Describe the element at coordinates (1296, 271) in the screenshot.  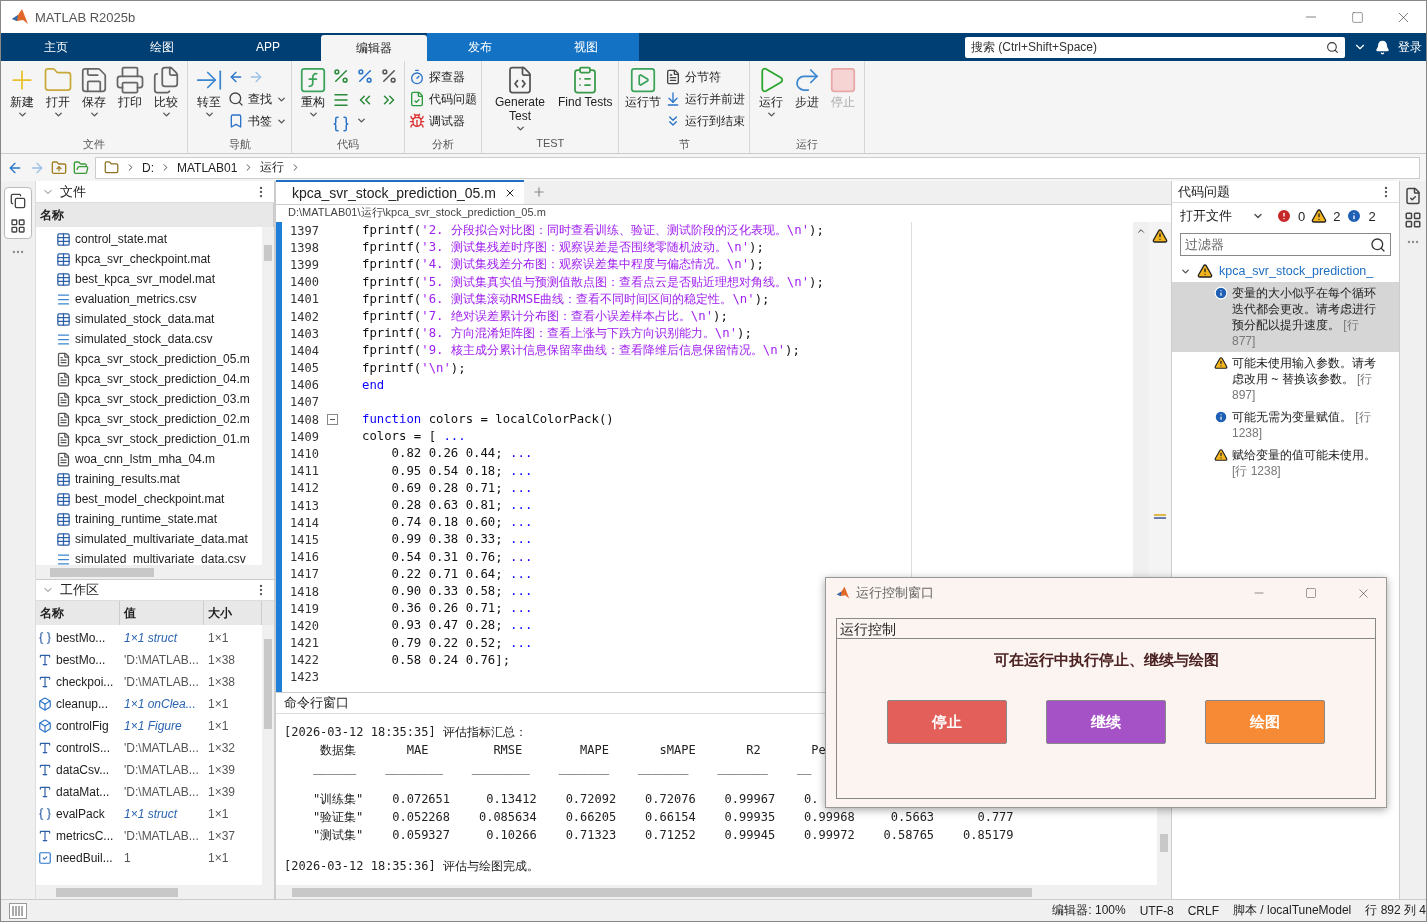
I see `file-link: kpca_svr_stock_prediction_` at that location.